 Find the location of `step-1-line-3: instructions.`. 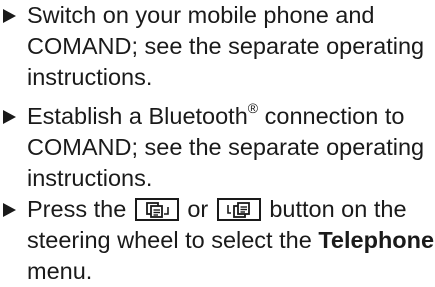

step-1-line-3: instructions. is located at coordinates (90, 77).